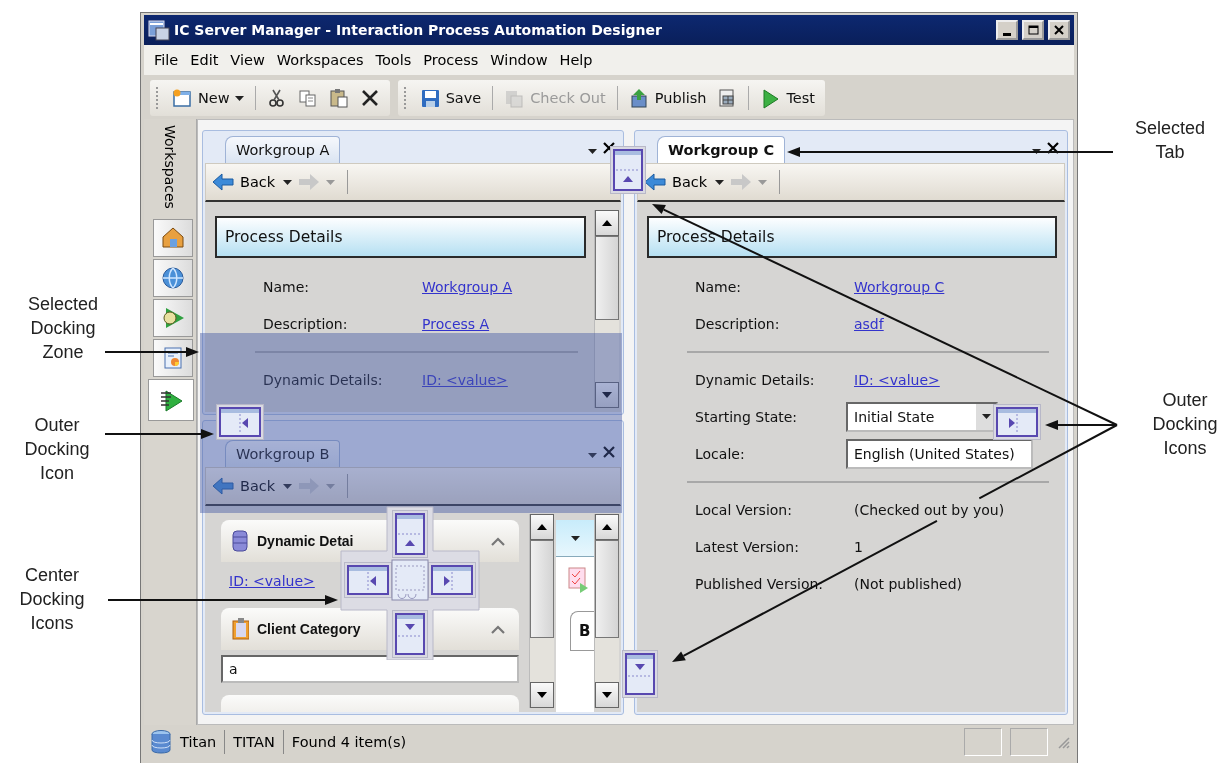 This screenshot has width=1230, height=763. Describe the element at coordinates (743, 509) in the screenshot. I see `field-label: Local Version:` at that location.